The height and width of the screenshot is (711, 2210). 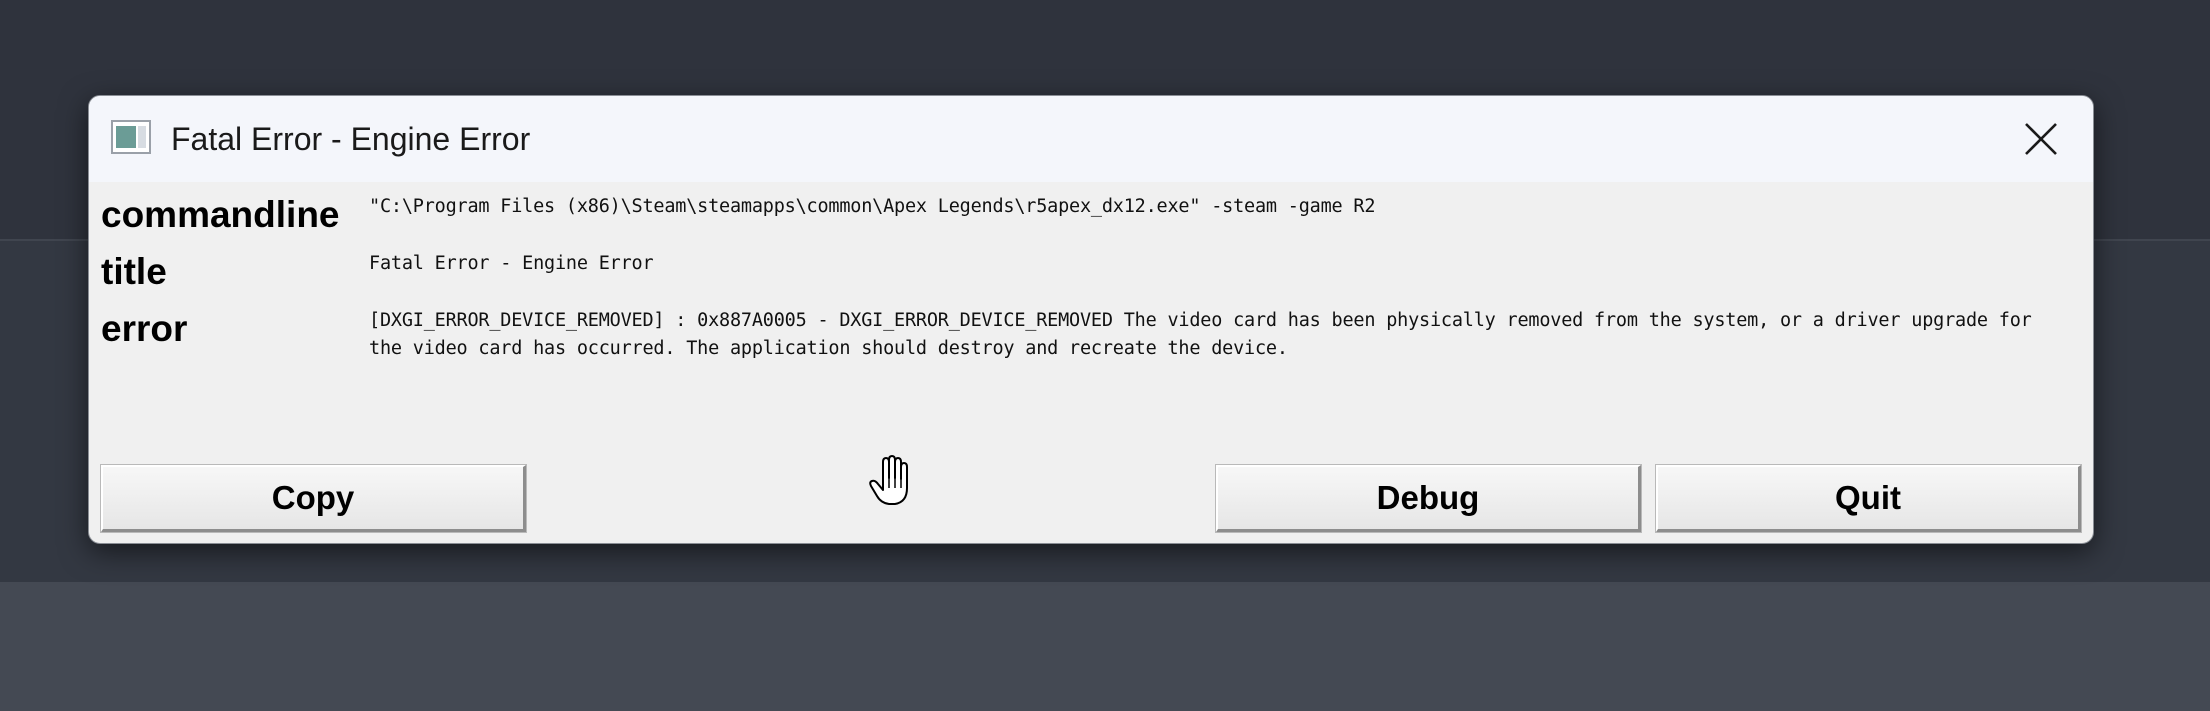 I want to click on dialog-titlebar: Fatal Error - Engine Error, so click(x=1091, y=139).